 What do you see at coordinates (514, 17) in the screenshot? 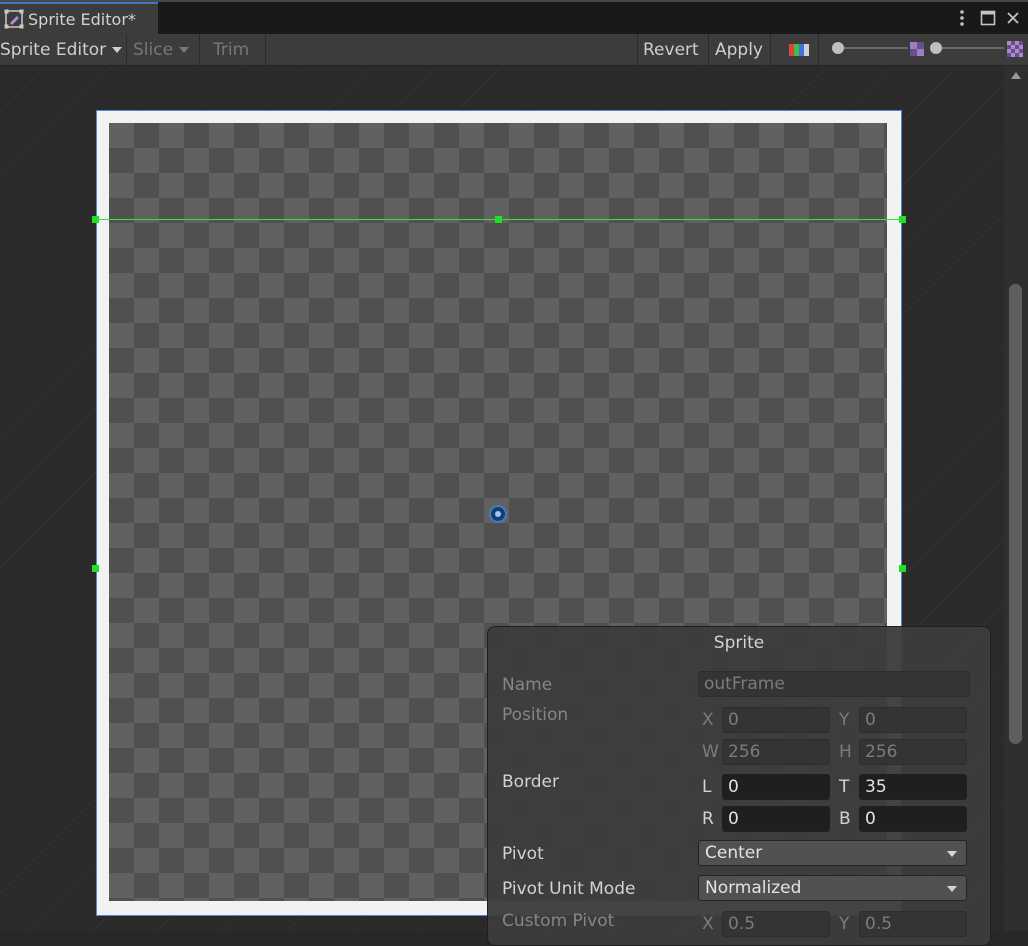
I see `title-bar: Sprite Editor*` at bounding box center [514, 17].